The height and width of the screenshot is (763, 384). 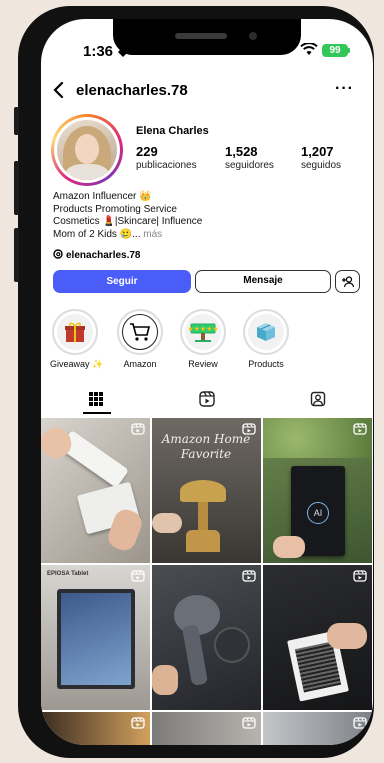 I want to click on back-arrow-icon, so click(x=59, y=90).